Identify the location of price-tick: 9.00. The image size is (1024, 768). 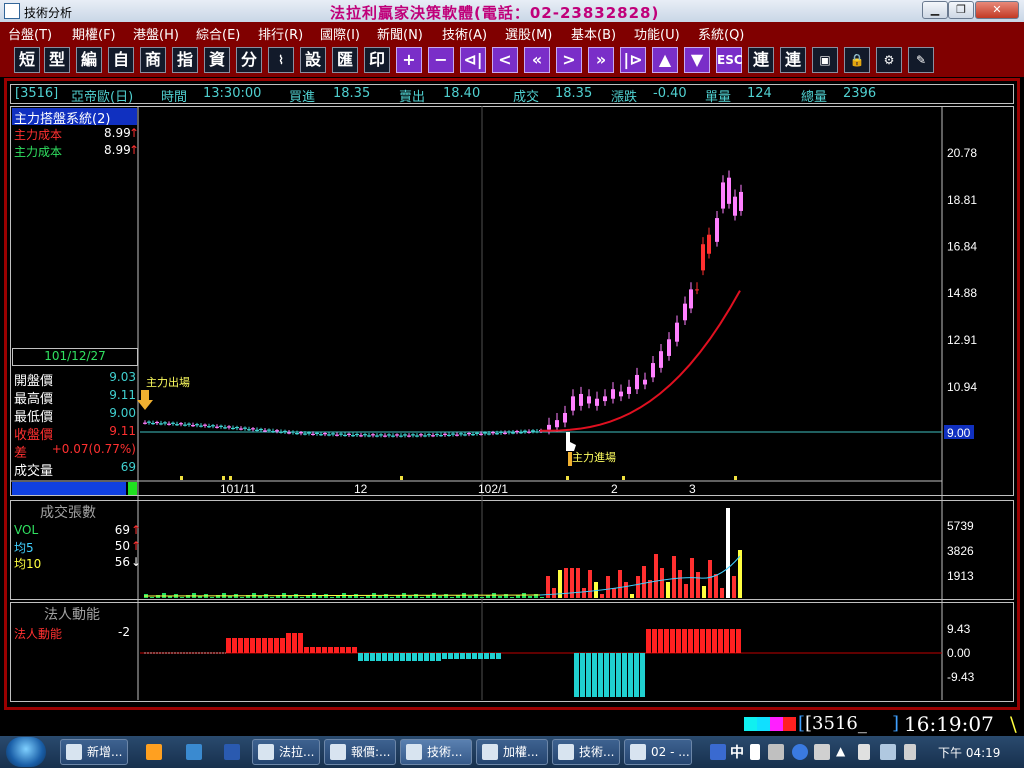
(959, 433).